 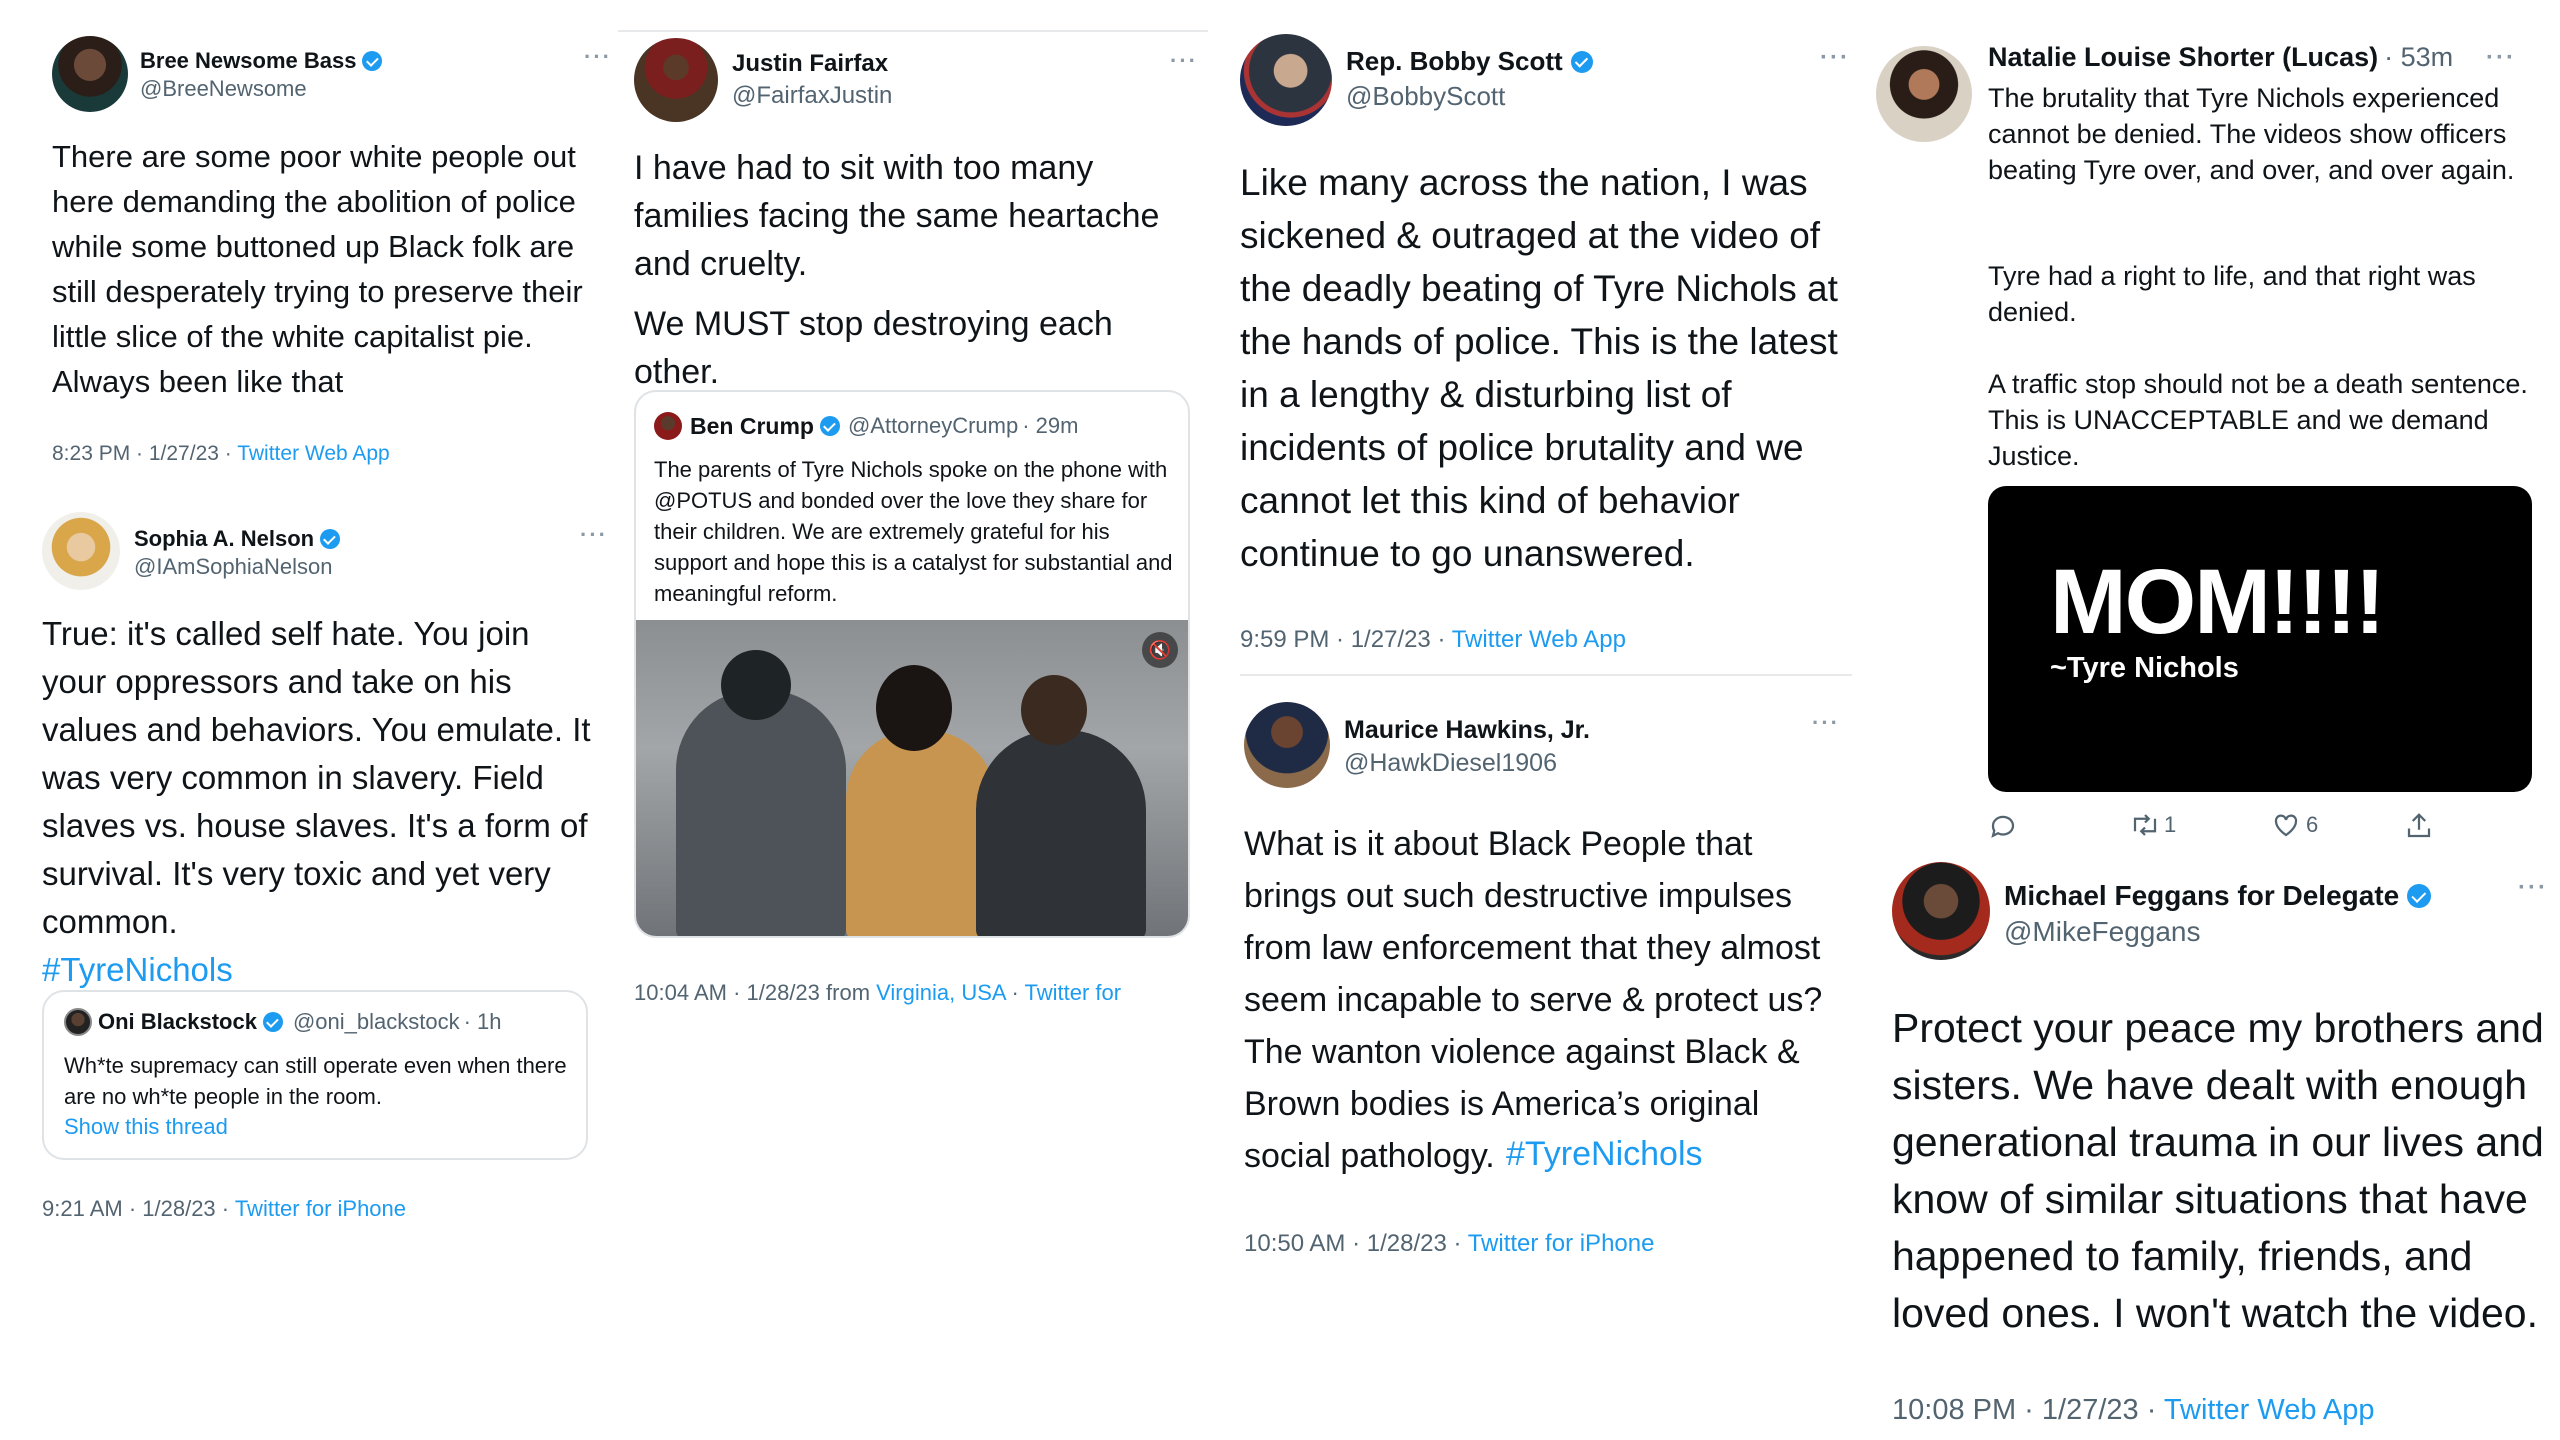 What do you see at coordinates (1346, 639) in the screenshot?
I see `tweet-time: 9:59 PM · 1/27/23 ·` at bounding box center [1346, 639].